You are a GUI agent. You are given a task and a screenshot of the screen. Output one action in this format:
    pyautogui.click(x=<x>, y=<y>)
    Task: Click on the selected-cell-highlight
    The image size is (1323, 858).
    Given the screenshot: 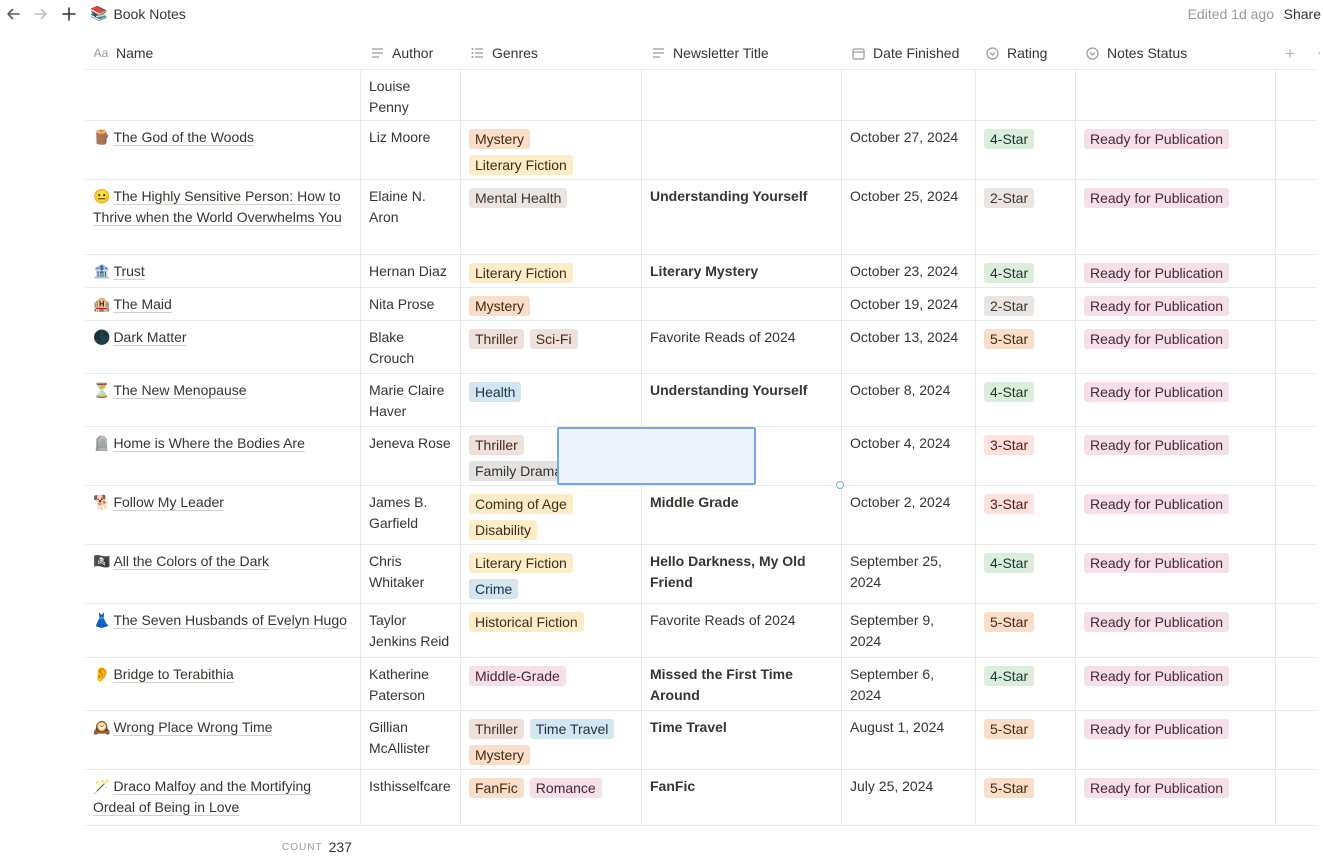 What is the action you would take?
    pyautogui.click(x=656, y=456)
    